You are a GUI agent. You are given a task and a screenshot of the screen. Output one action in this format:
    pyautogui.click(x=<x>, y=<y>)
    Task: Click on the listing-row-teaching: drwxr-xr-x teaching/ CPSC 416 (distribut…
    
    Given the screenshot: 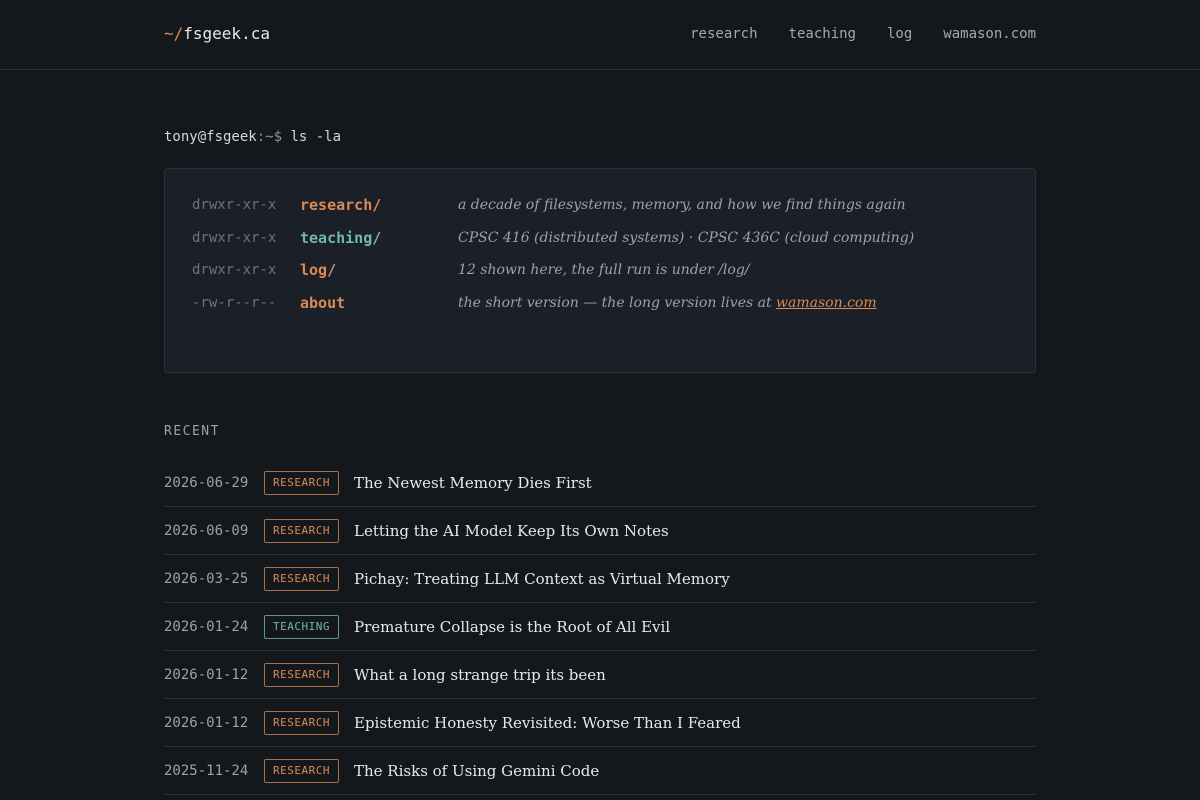 What is the action you would take?
    pyautogui.click(x=553, y=238)
    